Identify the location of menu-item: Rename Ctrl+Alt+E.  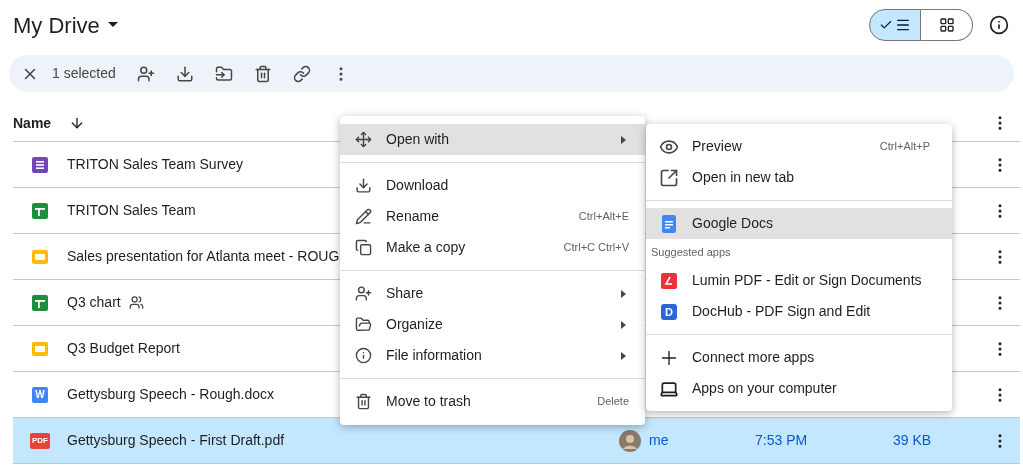
(492, 216).